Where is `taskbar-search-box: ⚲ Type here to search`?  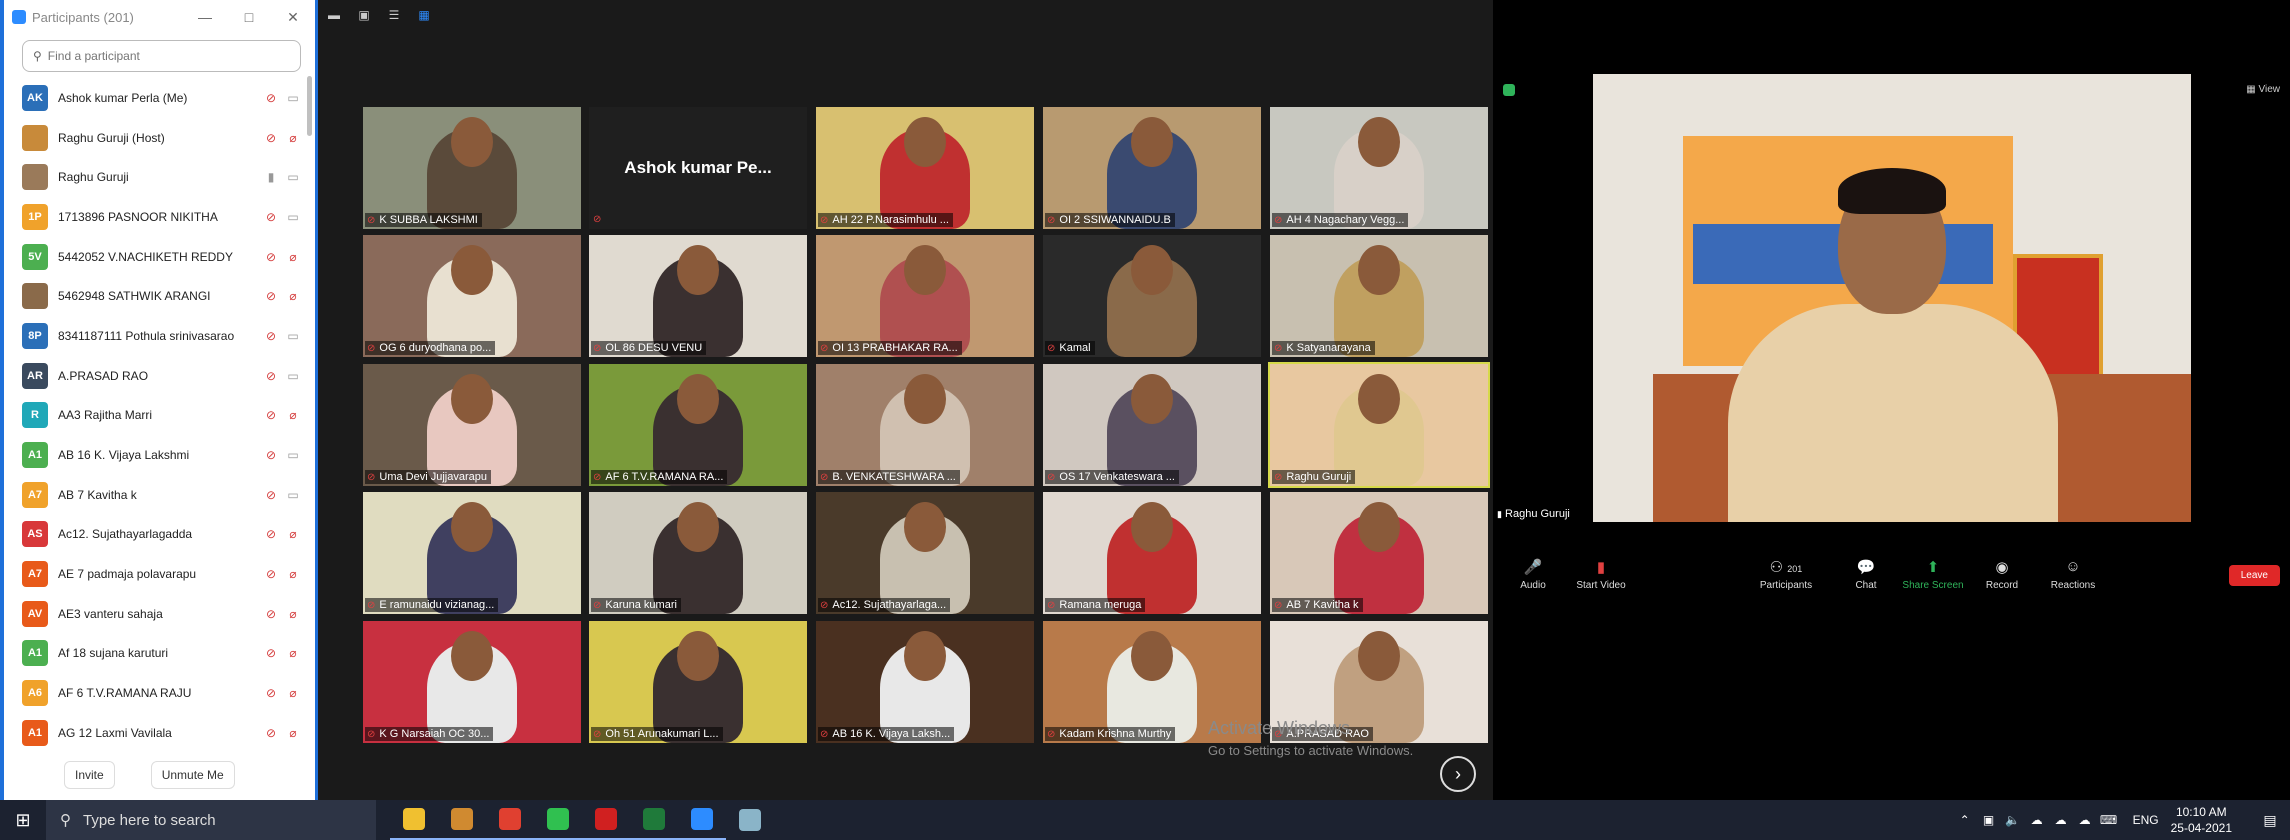
taskbar-search-box: ⚲ Type here to search is located at coordinates (211, 820).